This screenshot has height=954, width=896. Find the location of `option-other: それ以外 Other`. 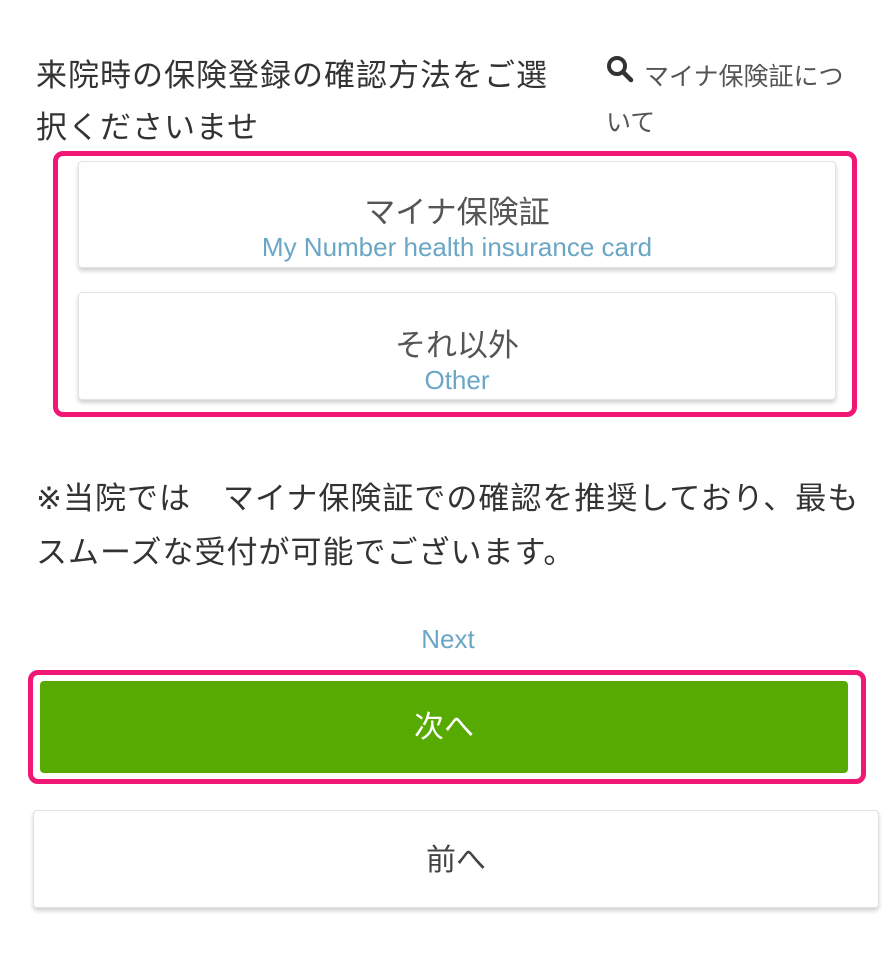

option-other: それ以外 Other is located at coordinates (457, 346).